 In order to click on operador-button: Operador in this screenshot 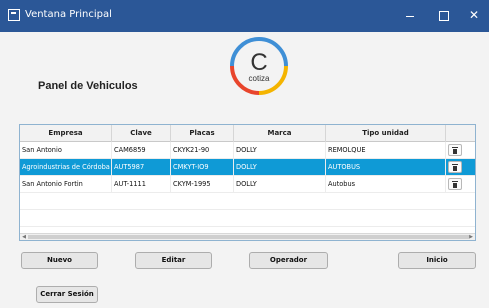, I will do `click(288, 260)`.